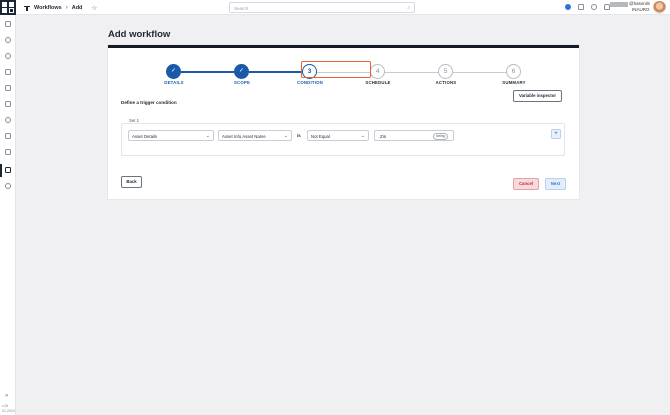  Describe the element at coordinates (446, 82) in the screenshot. I see `step-label-actions: ACTIONS` at that location.